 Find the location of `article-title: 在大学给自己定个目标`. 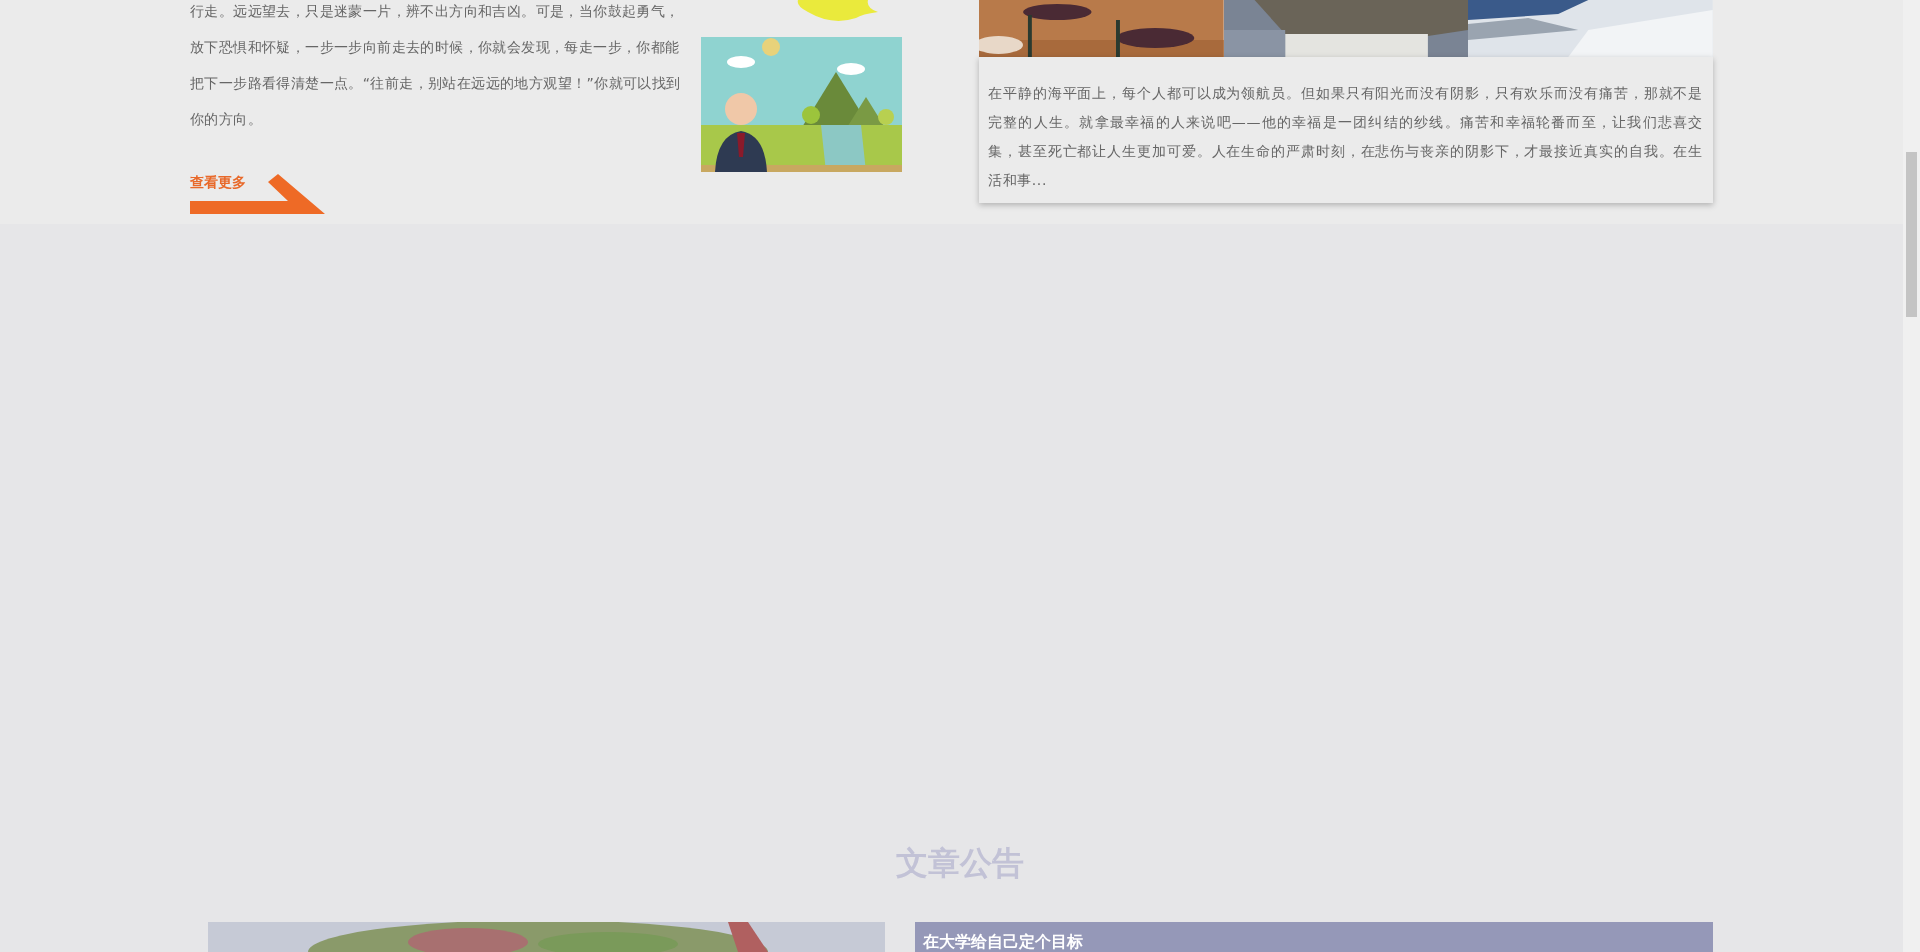

article-title: 在大学给自己定个目标 is located at coordinates (1002, 941).